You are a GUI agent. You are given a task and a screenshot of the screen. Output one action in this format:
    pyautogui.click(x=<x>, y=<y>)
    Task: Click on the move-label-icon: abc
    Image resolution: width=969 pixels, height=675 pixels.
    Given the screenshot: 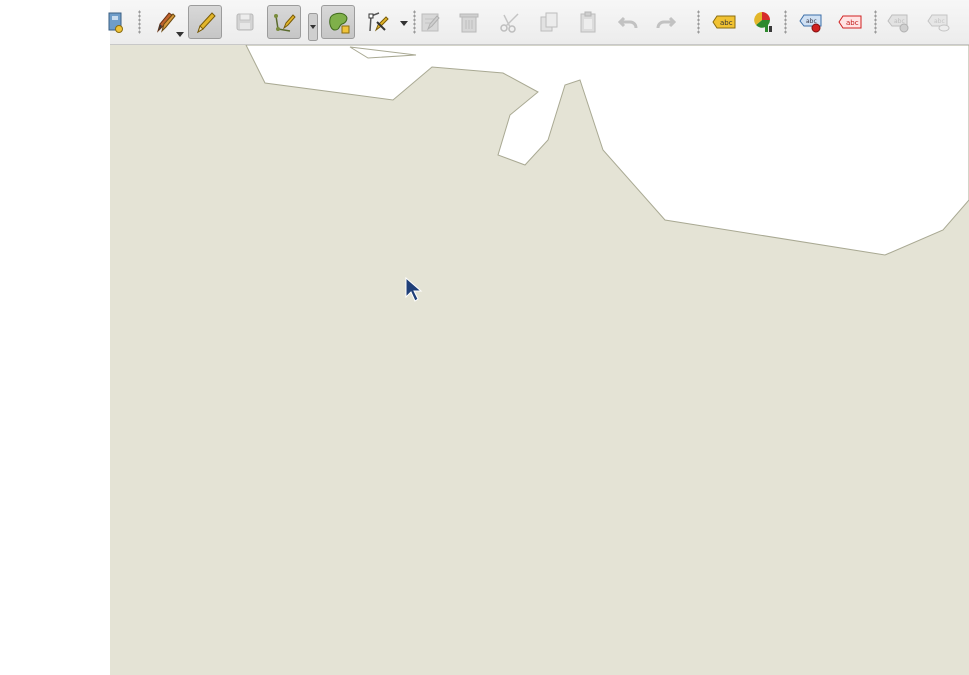 What is the action you would take?
    pyautogui.click(x=898, y=23)
    